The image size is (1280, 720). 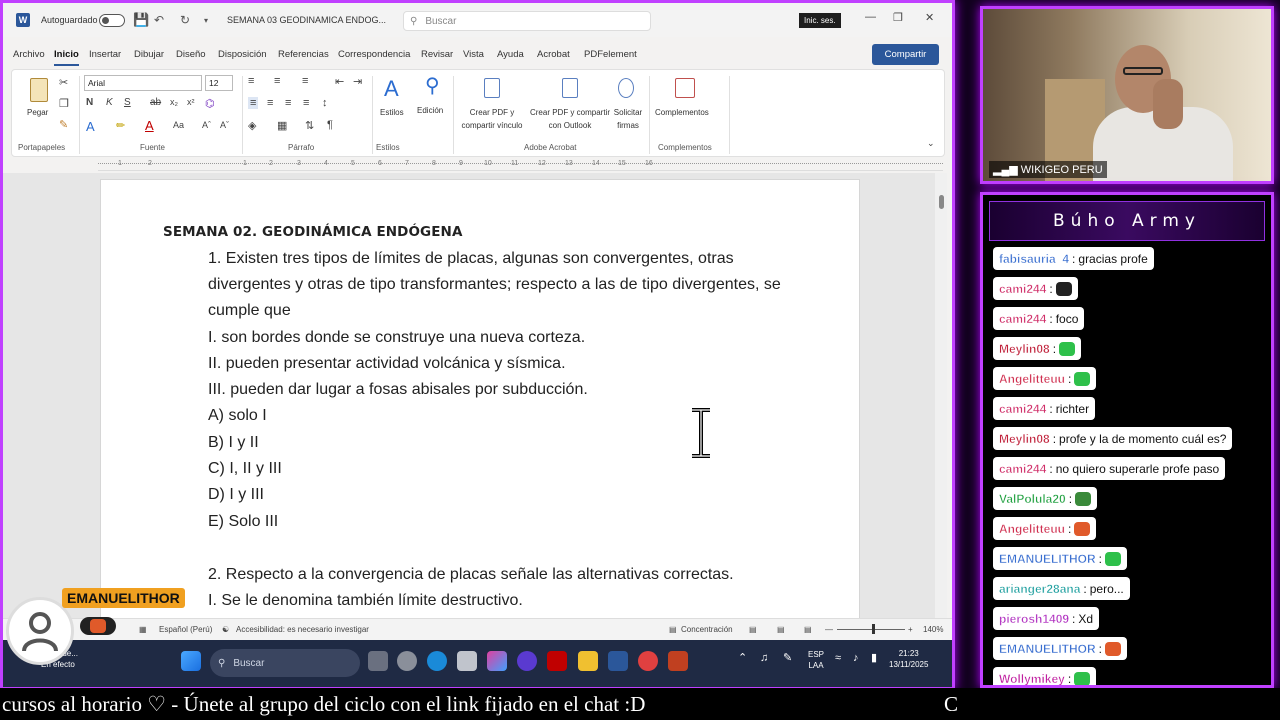 I want to click on github-icon, so click(x=407, y=661).